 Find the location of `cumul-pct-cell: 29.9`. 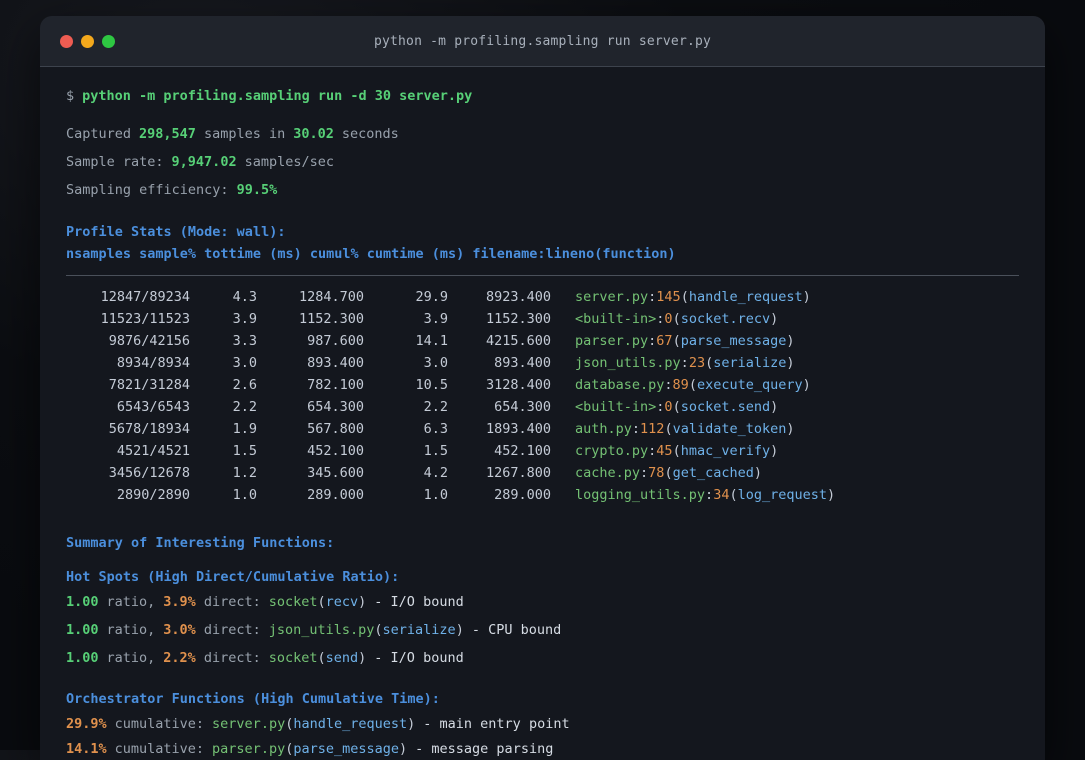

cumul-pct-cell: 29.9 is located at coordinates (431, 297).